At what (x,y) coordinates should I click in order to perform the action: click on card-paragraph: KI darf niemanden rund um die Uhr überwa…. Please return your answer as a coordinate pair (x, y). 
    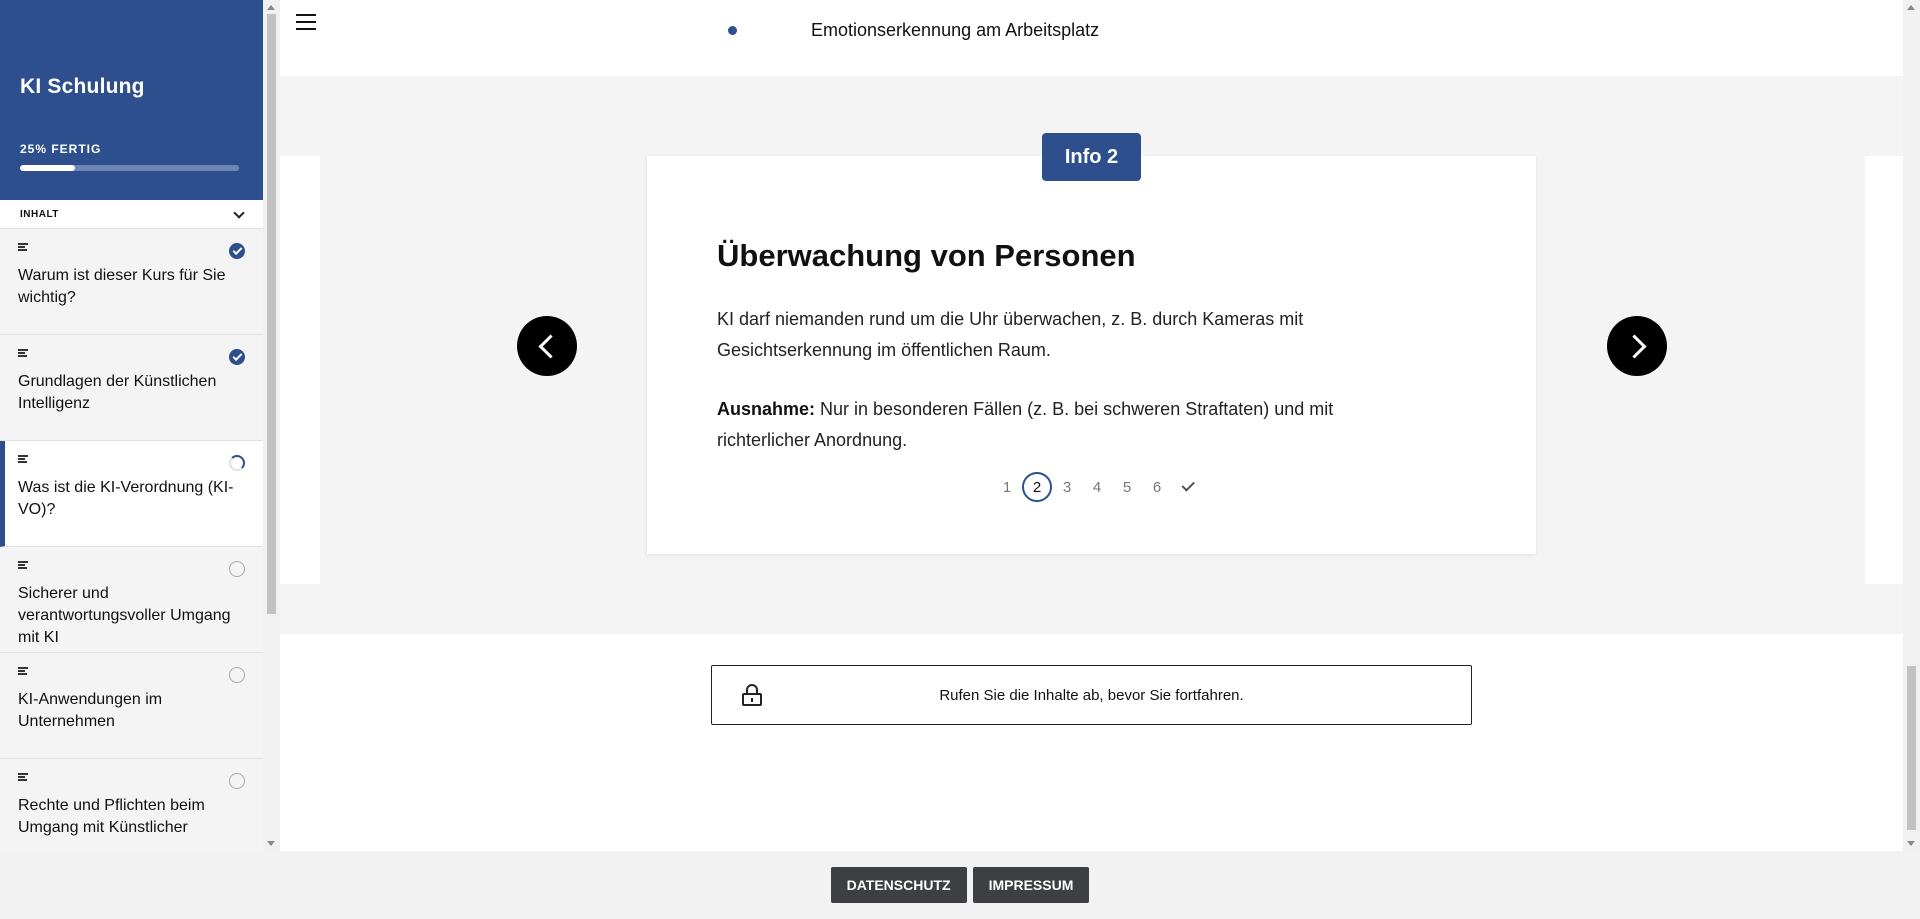
    Looking at the image, I should click on (1010, 334).